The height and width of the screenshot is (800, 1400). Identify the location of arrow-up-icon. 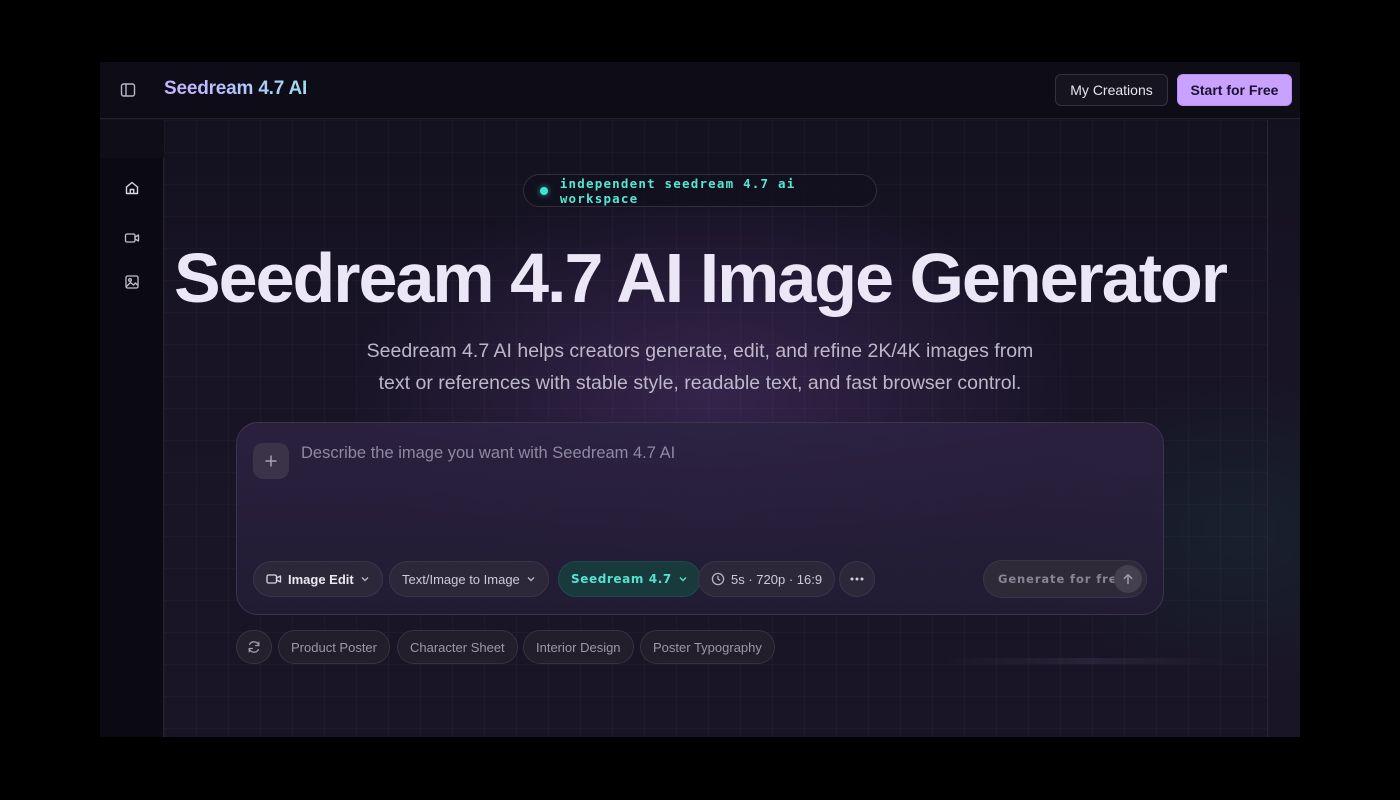
(1128, 579).